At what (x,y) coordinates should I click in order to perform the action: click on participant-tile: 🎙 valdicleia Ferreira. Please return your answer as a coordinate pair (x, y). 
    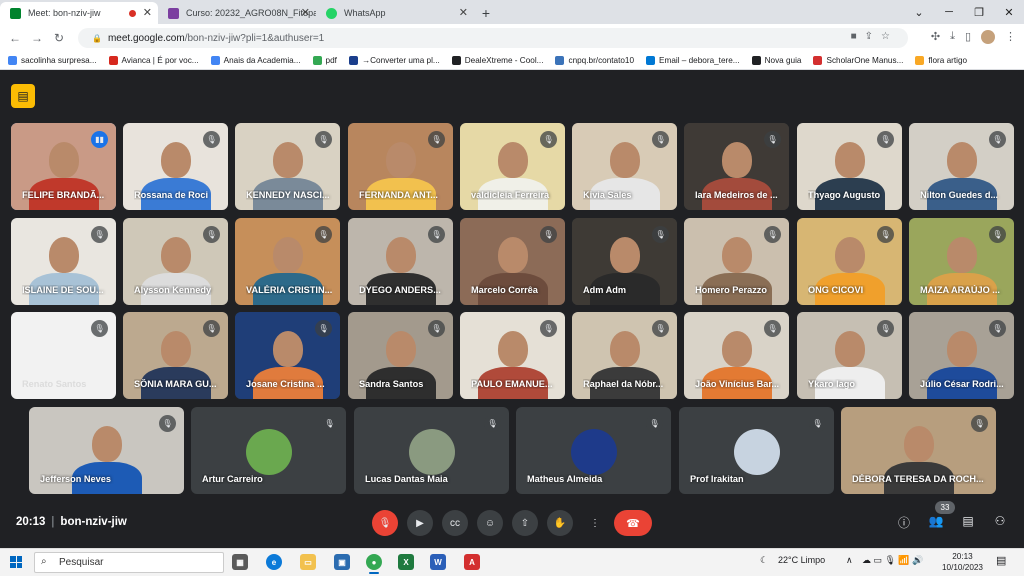
    Looking at the image, I should click on (512, 166).